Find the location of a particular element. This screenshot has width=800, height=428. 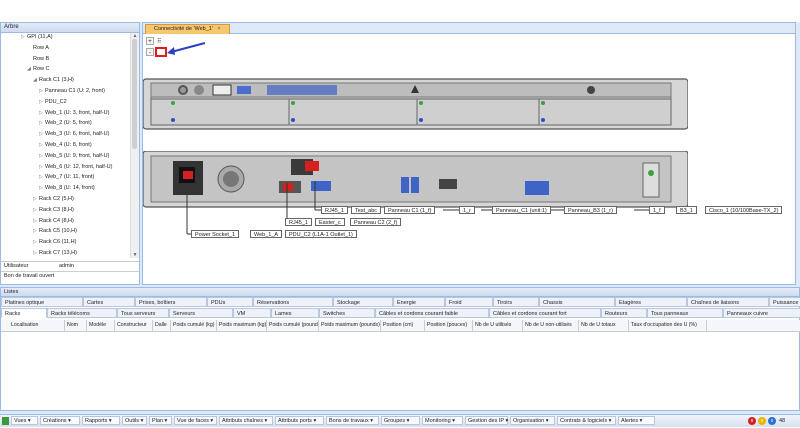

list-tab: Câbles et cordons courant faible is located at coordinates (432, 313).